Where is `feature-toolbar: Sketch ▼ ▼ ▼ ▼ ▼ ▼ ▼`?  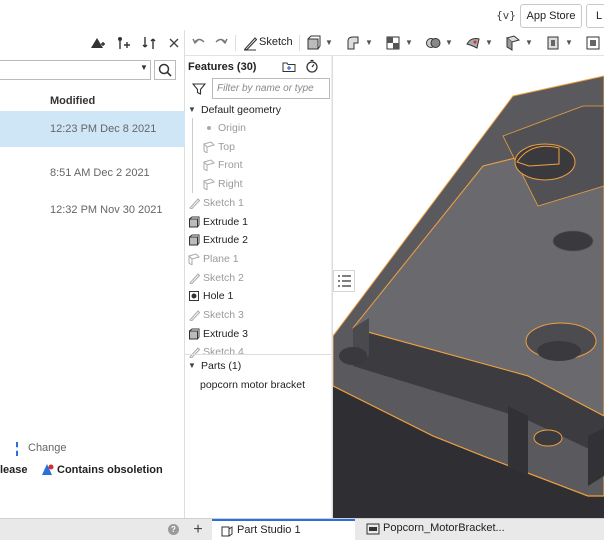
feature-toolbar: Sketch ▼ ▼ ▼ ▼ ▼ ▼ ▼ is located at coordinates (394, 43).